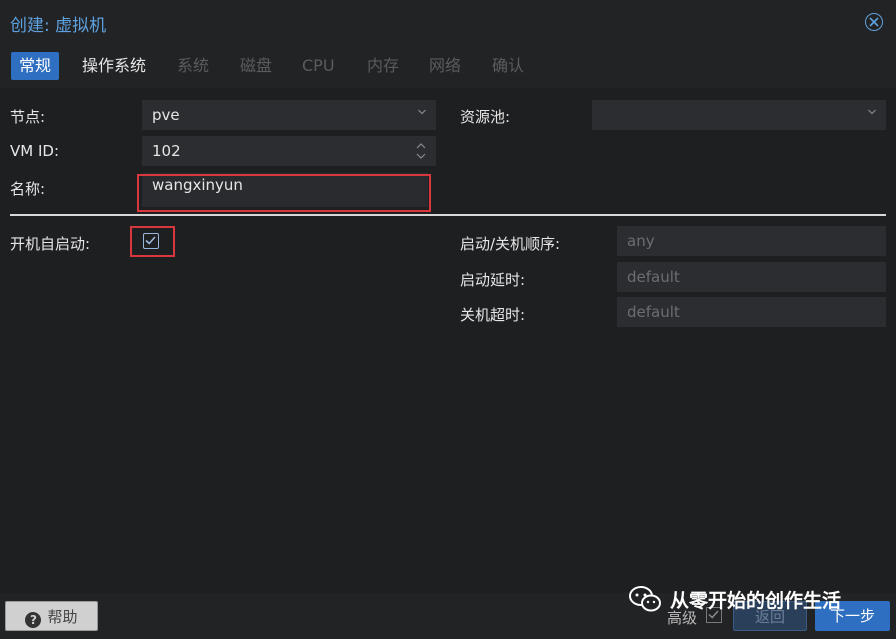 This screenshot has width=896, height=639. What do you see at coordinates (653, 312) in the screenshot?
I see `shutdown-placeholder: default` at bounding box center [653, 312].